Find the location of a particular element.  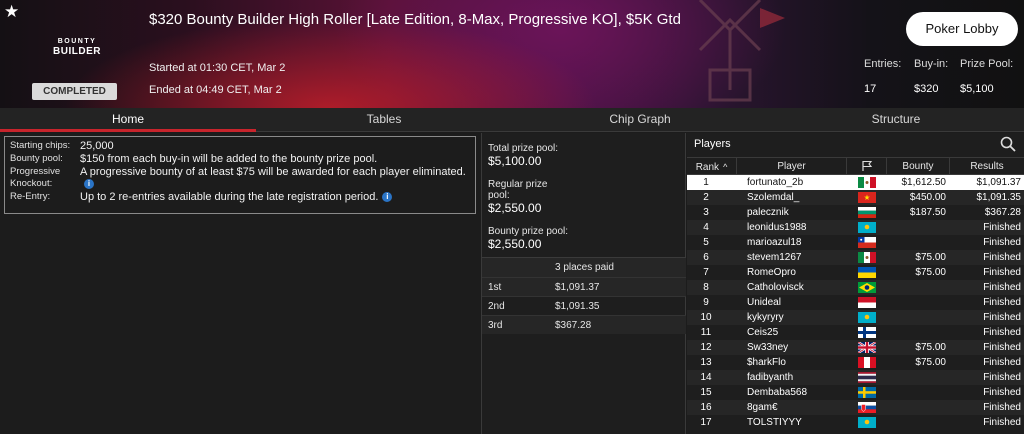

player-rank: 4 is located at coordinates (706, 227).